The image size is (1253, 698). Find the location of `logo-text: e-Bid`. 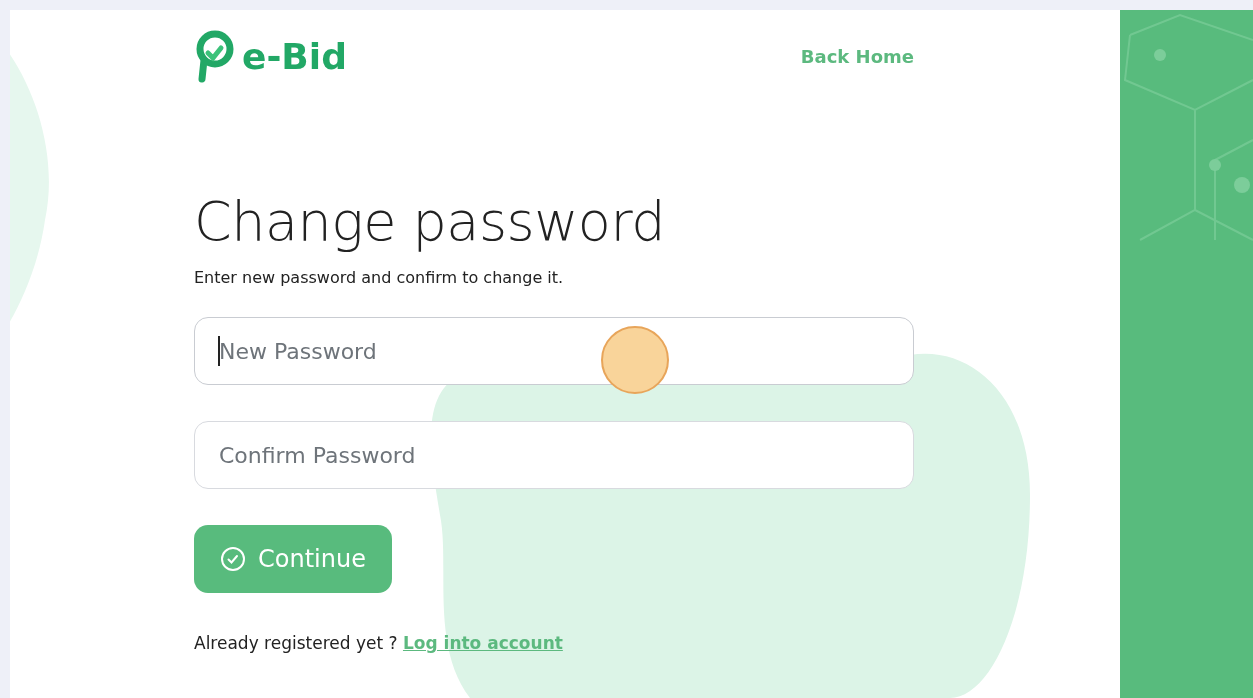

logo-text: e-Bid is located at coordinates (294, 56).